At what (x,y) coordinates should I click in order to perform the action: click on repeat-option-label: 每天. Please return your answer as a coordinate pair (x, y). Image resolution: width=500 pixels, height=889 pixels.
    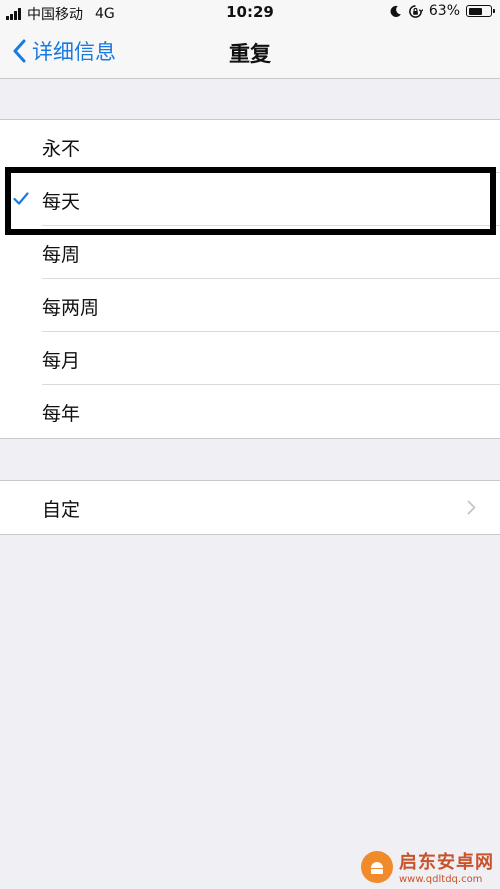
    Looking at the image, I should click on (61, 202).